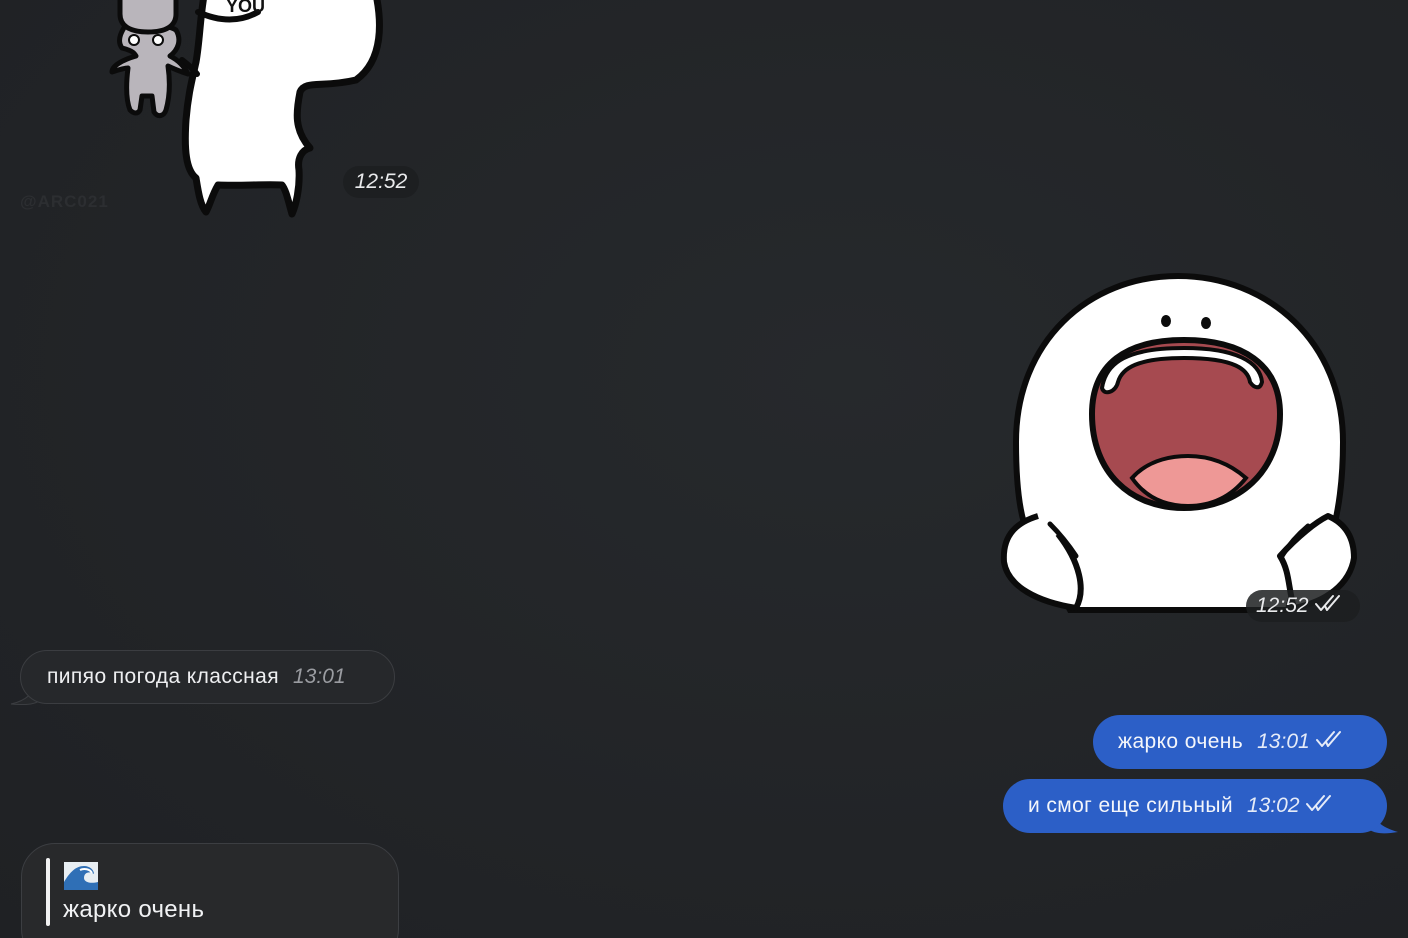 The image size is (1408, 938). Describe the element at coordinates (48, 892) in the screenshot. I see `quote-bar` at that location.